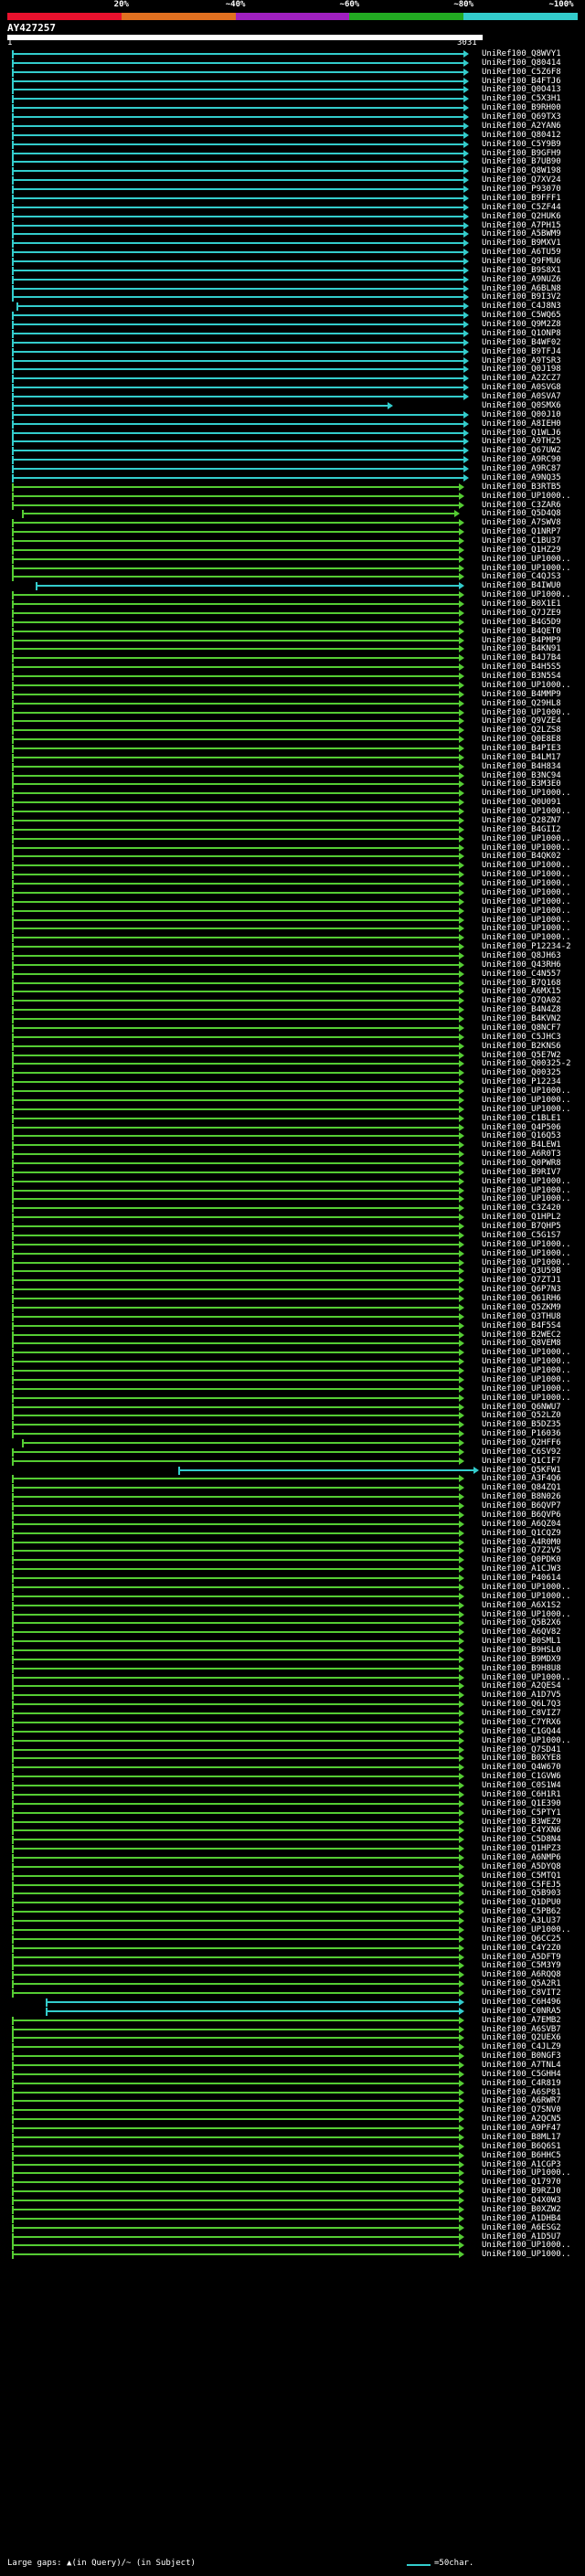 This screenshot has height=2576, width=585. I want to click on scale-segment, so click(293, 16).